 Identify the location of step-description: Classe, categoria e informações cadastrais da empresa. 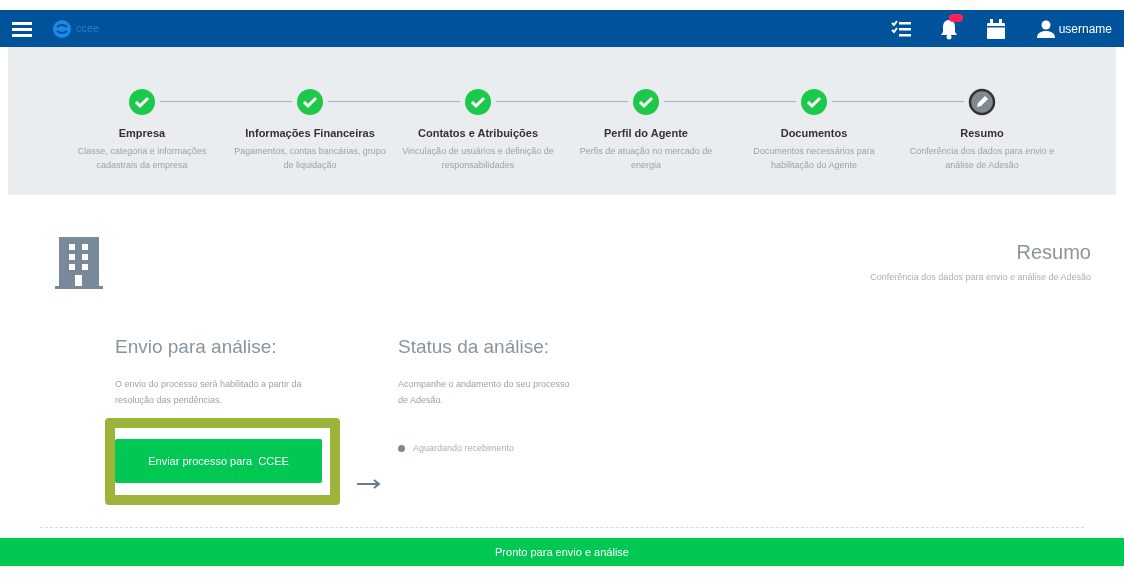
(142, 158).